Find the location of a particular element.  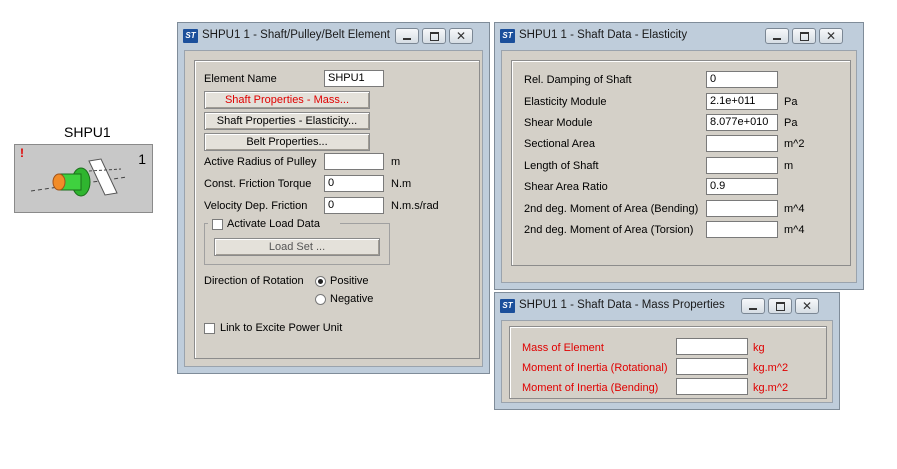

inertia-rotational-field is located at coordinates (712, 366).